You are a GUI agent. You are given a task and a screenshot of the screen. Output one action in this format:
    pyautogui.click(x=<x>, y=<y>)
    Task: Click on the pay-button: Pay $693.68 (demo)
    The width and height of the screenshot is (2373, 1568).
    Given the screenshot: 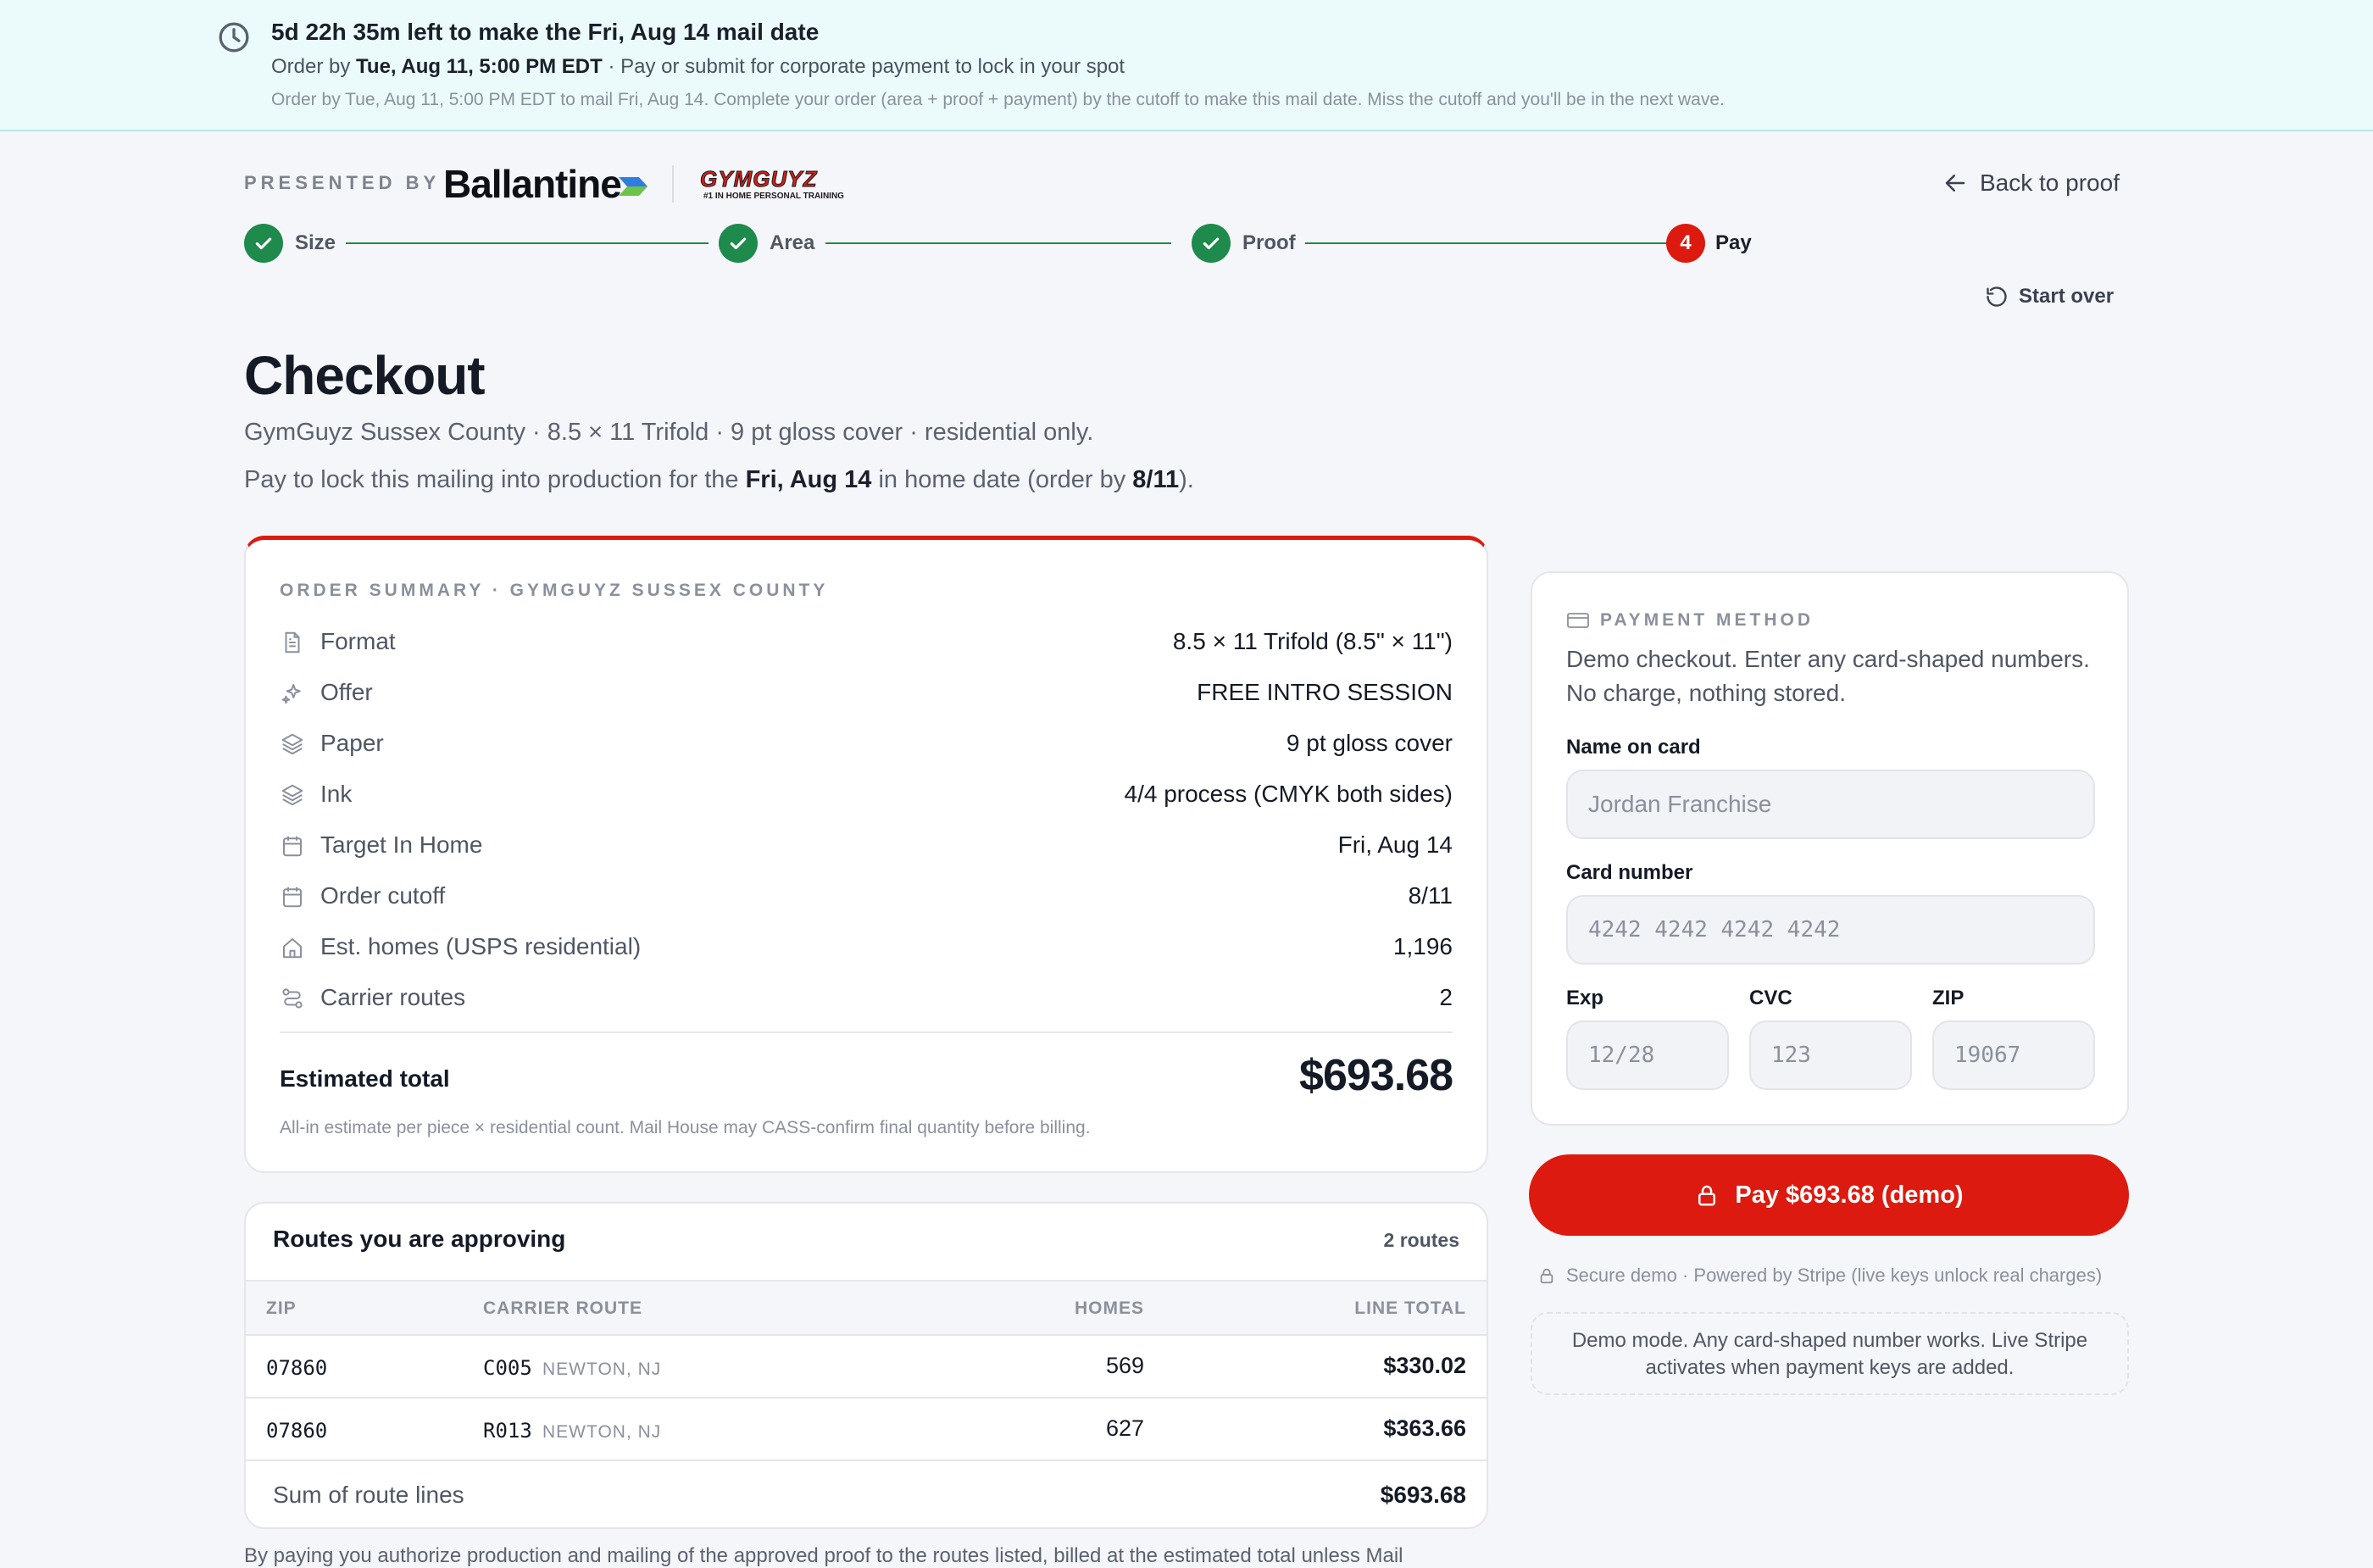 What is the action you would take?
    pyautogui.click(x=1829, y=1195)
    